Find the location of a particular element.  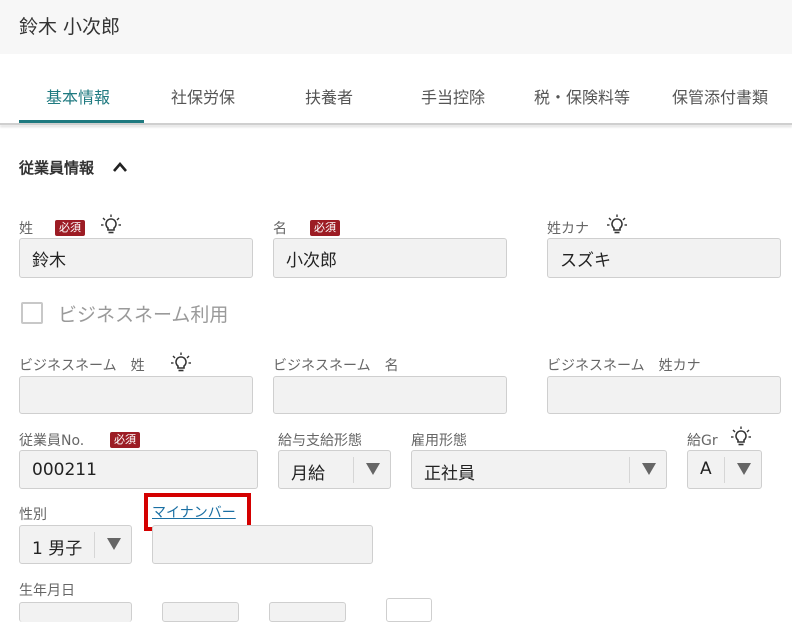

tab-dependents: 扶養者 is located at coordinates (329, 96).